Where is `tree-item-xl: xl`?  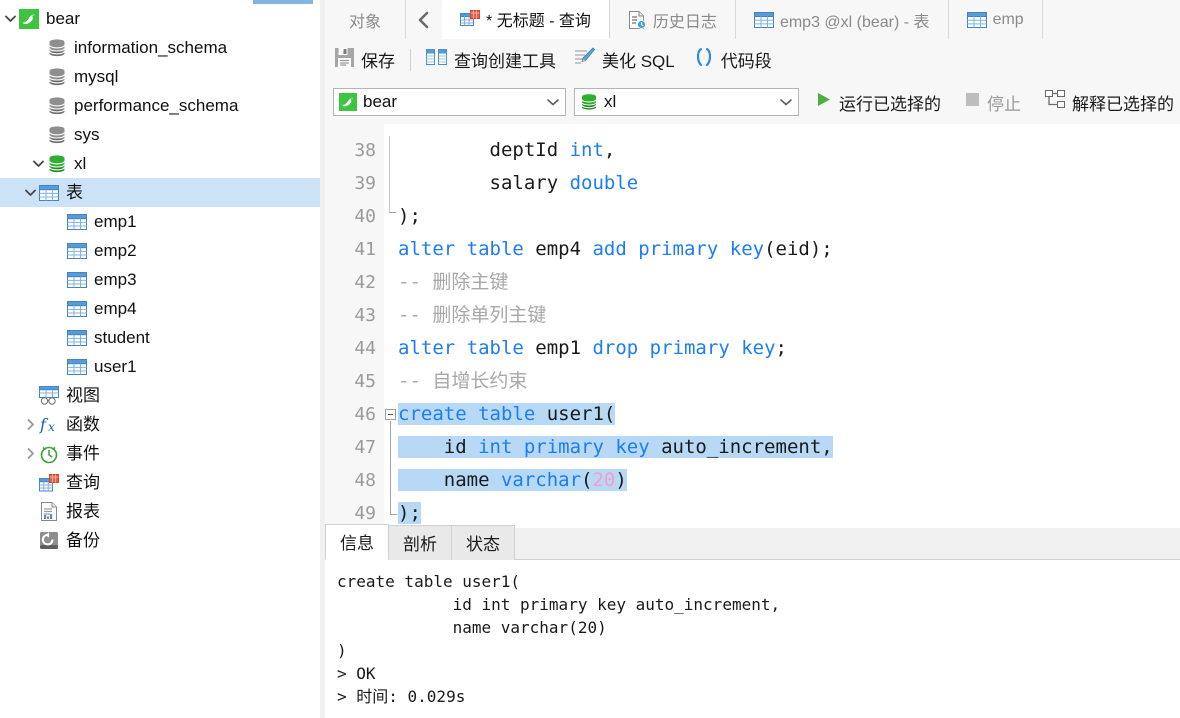
tree-item-xl: xl is located at coordinates (160, 163).